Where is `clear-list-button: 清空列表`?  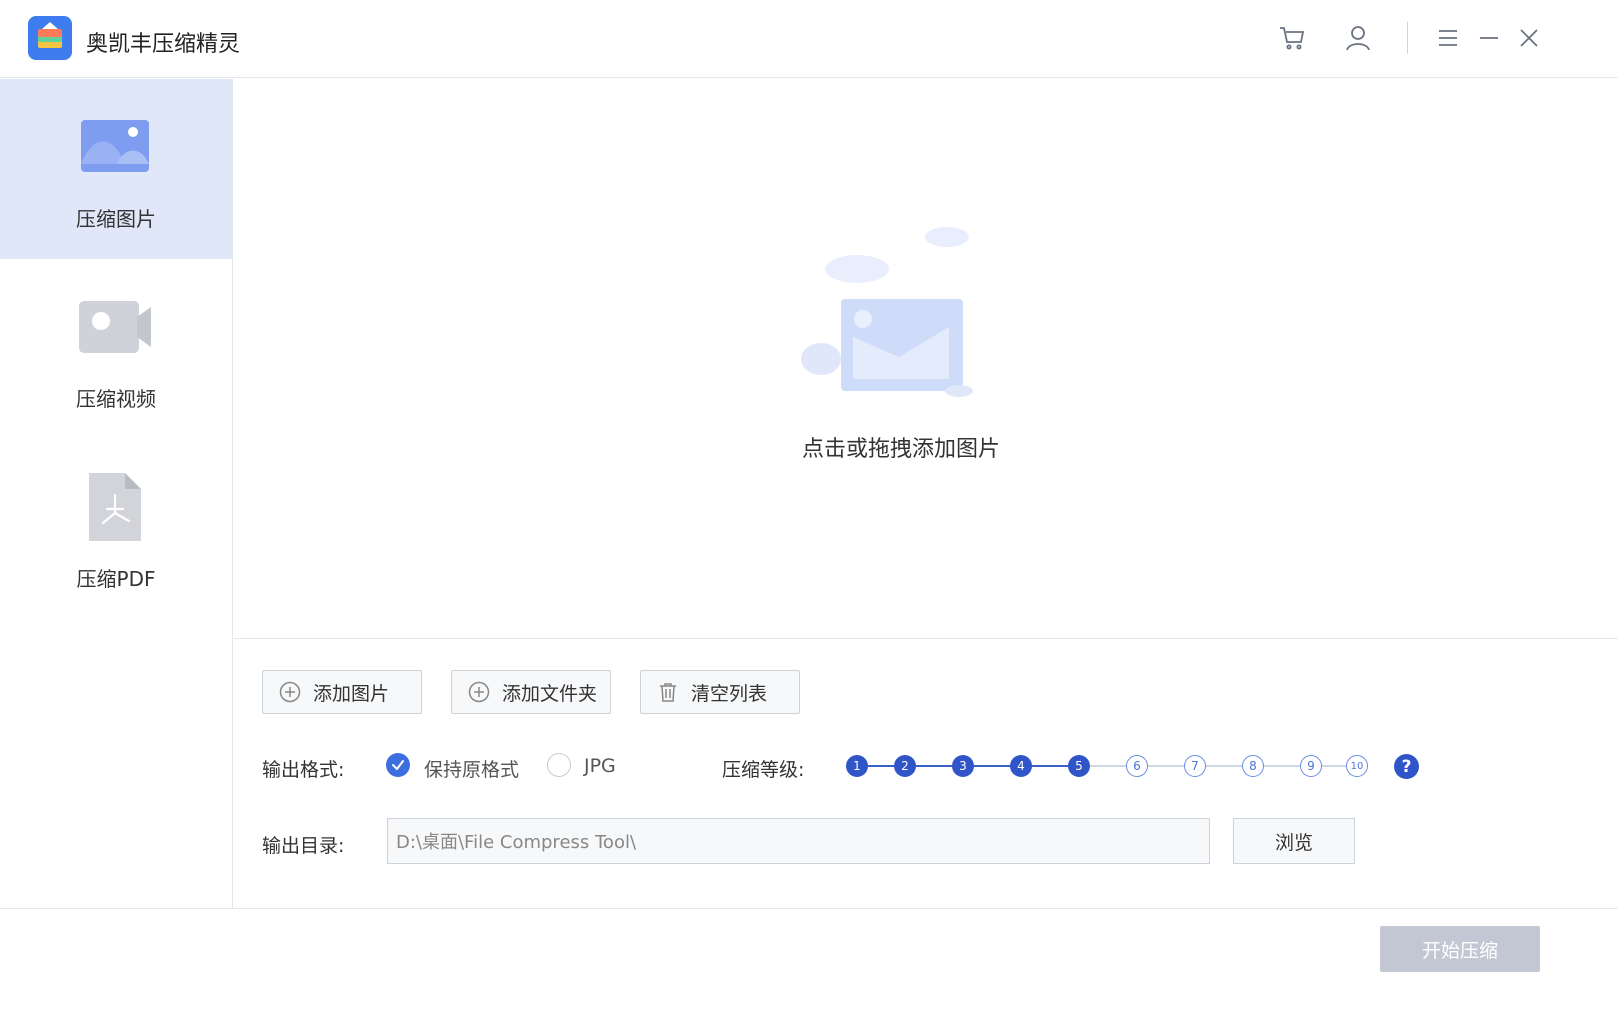 clear-list-button: 清空列表 is located at coordinates (720, 692).